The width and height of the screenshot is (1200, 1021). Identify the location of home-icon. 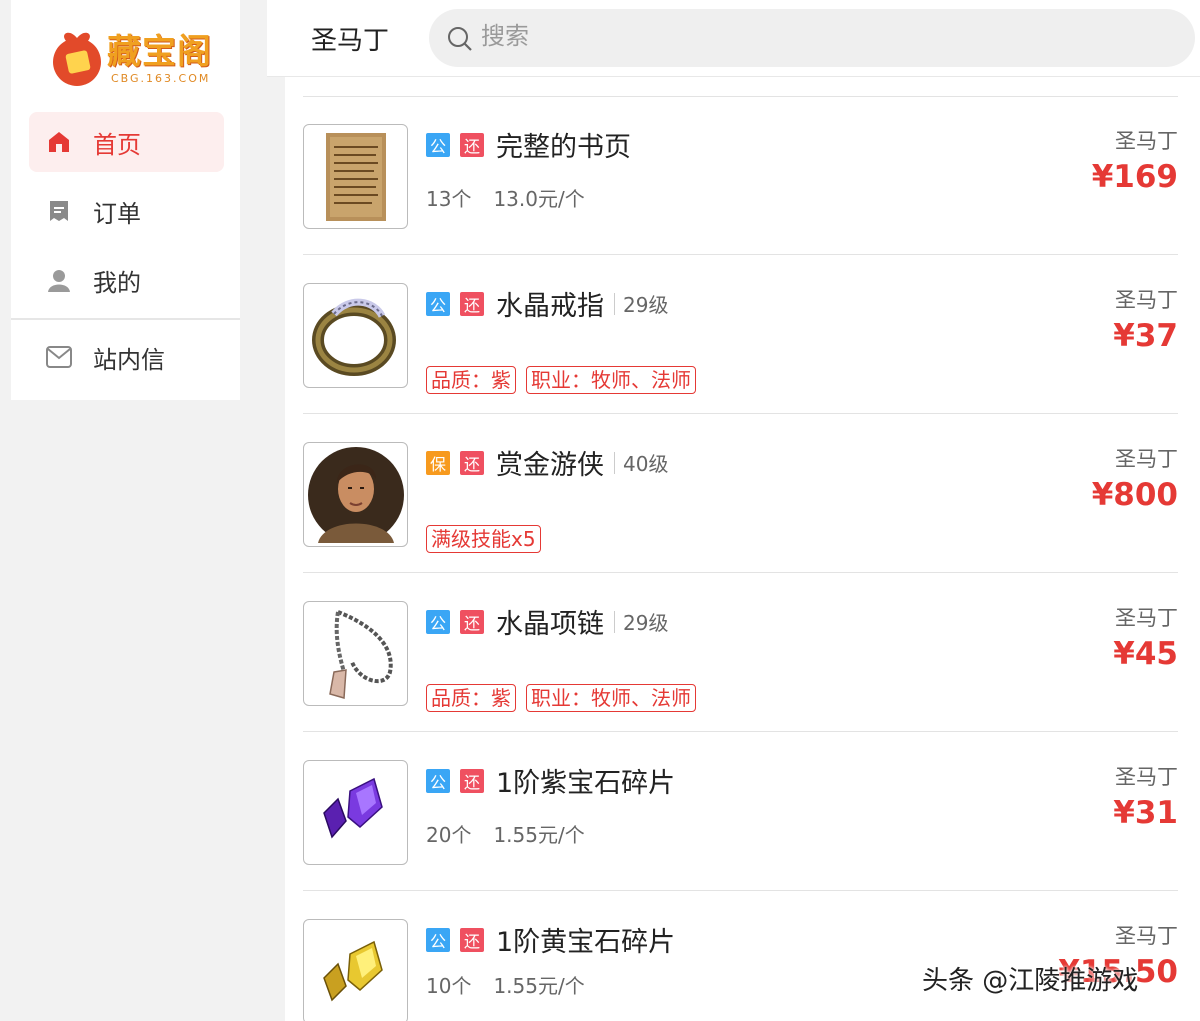
(59, 142).